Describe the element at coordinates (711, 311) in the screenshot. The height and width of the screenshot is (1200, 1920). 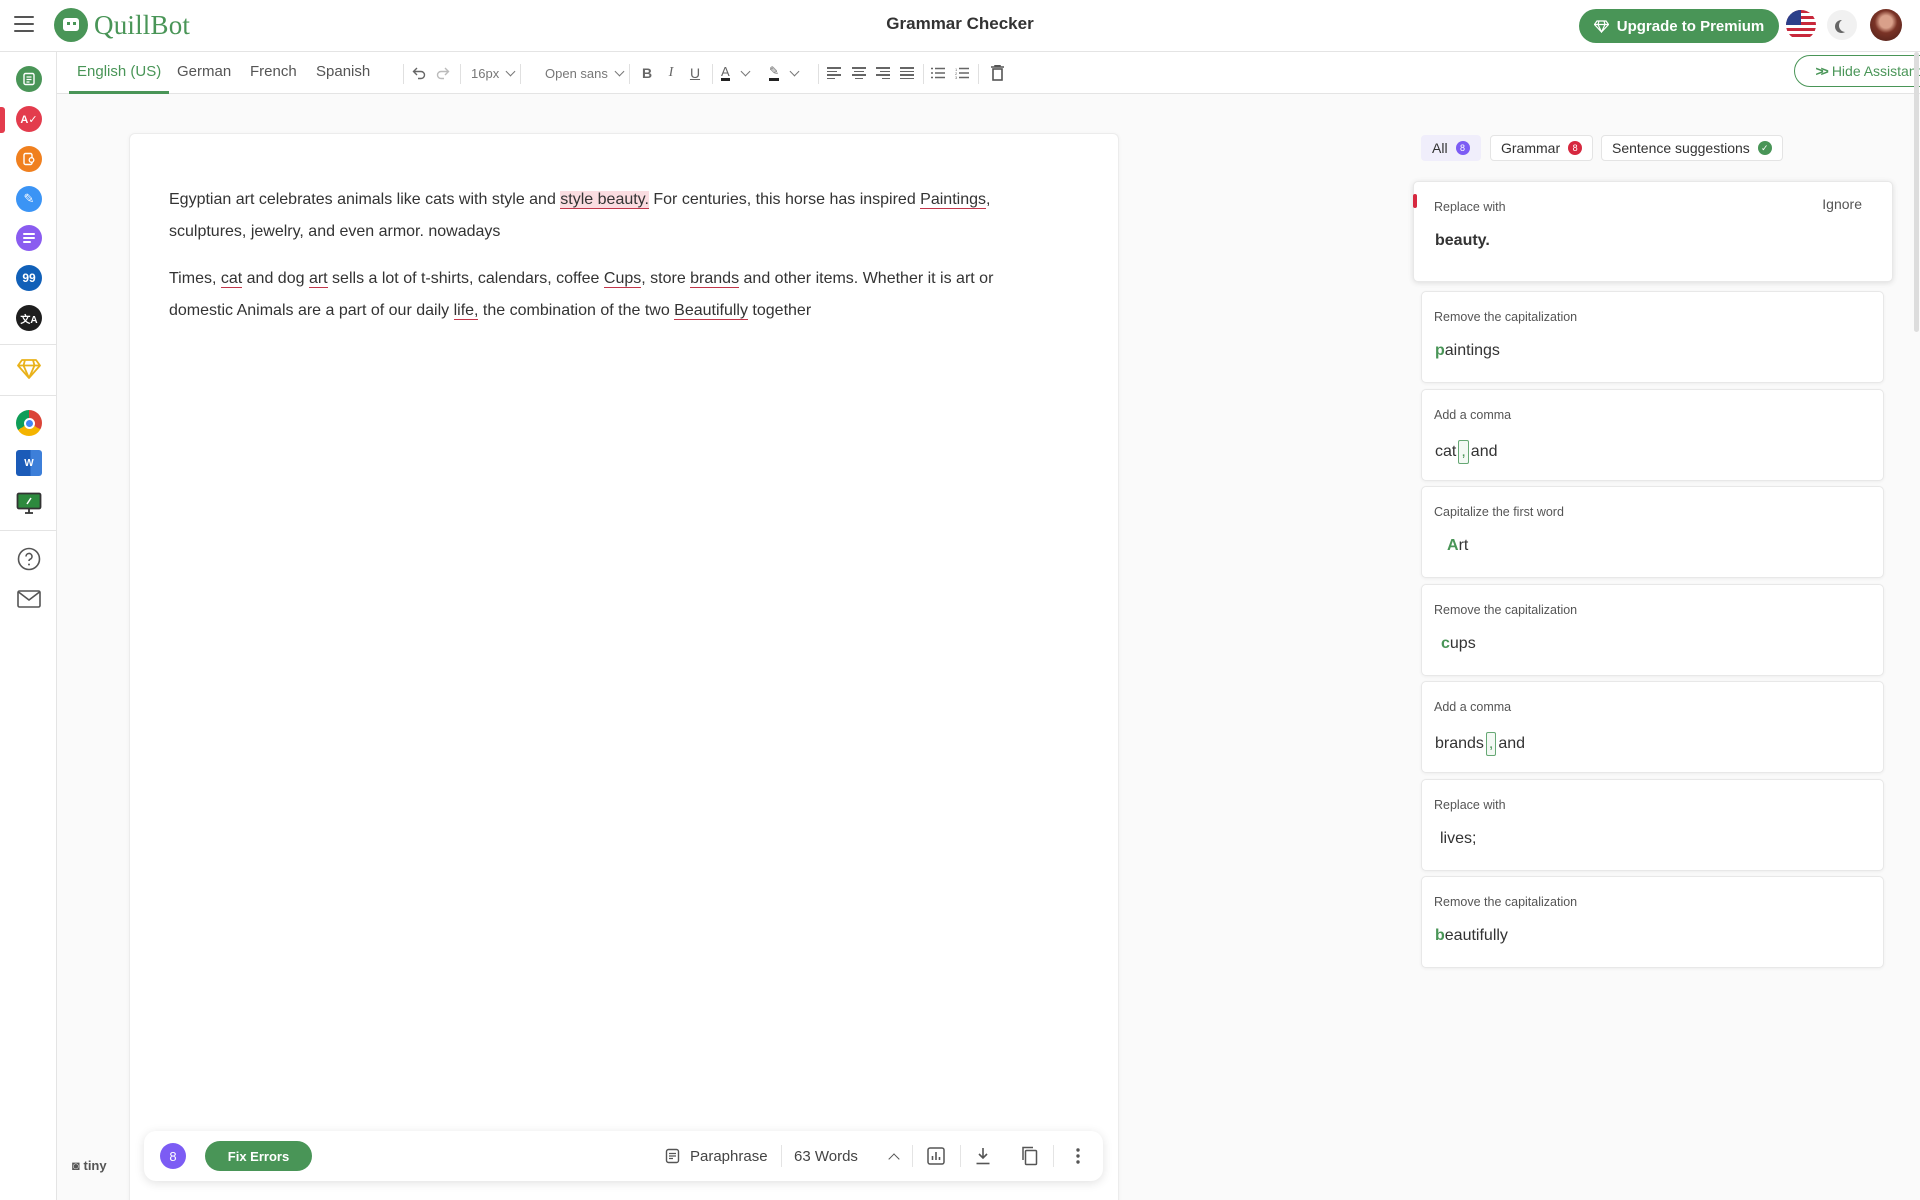
I see `error-beautifully: Beautifully` at that location.